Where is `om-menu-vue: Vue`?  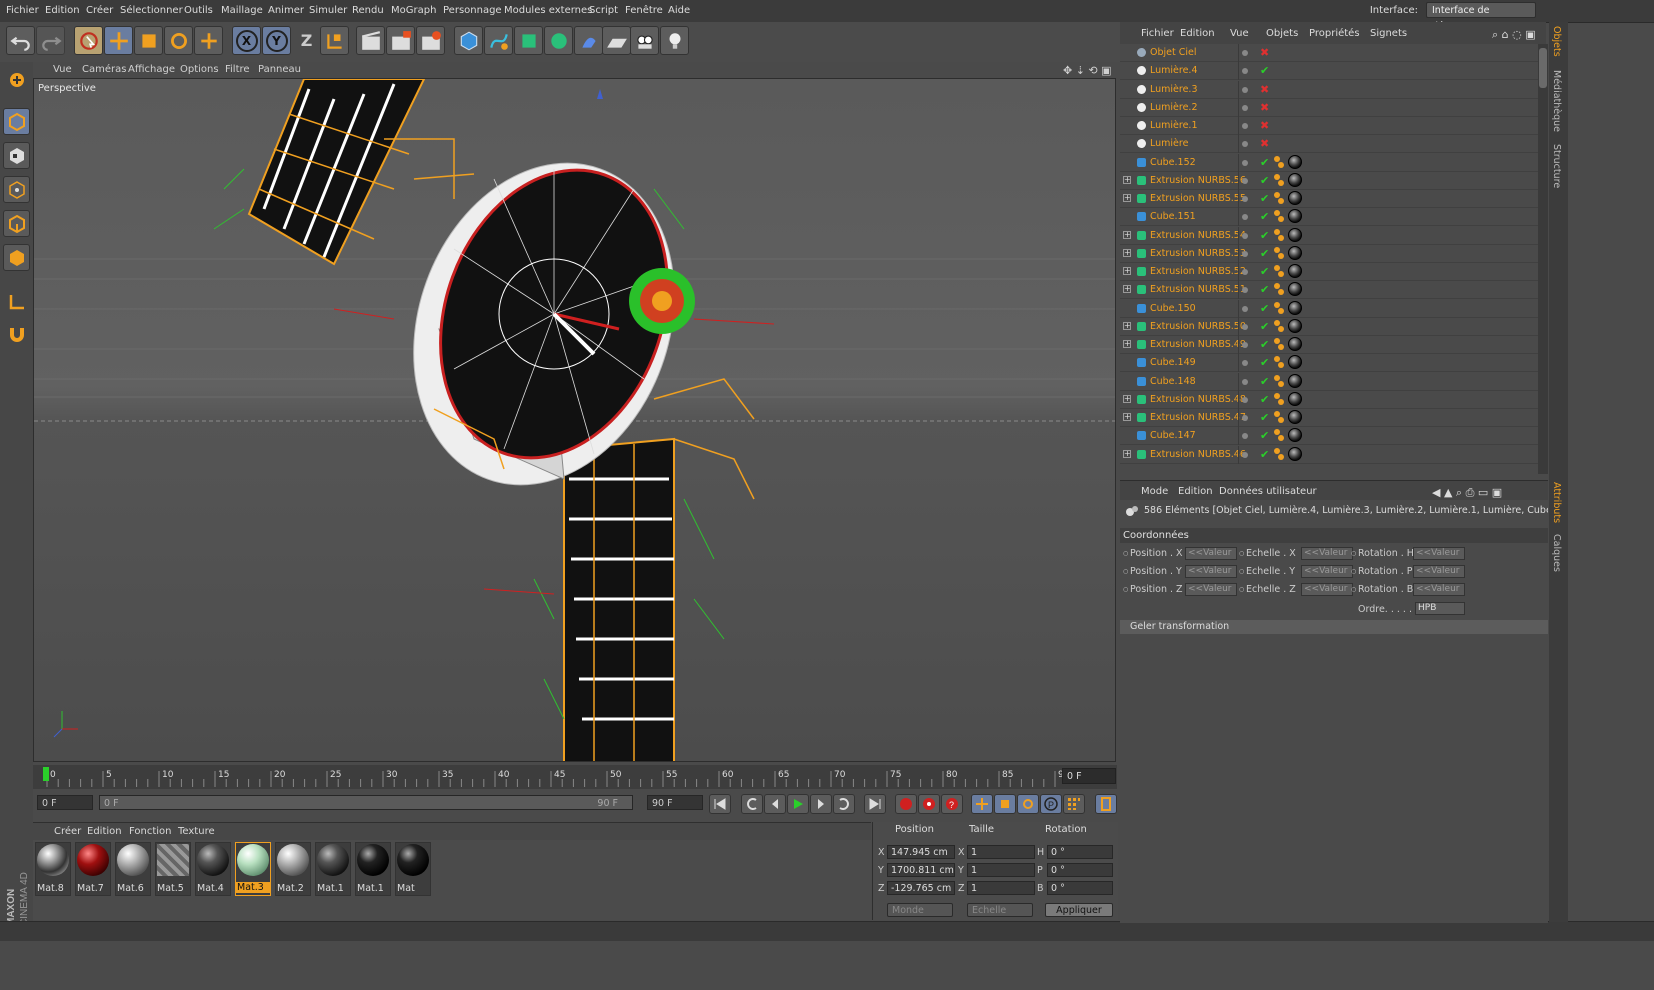 om-menu-vue: Vue is located at coordinates (1239, 33).